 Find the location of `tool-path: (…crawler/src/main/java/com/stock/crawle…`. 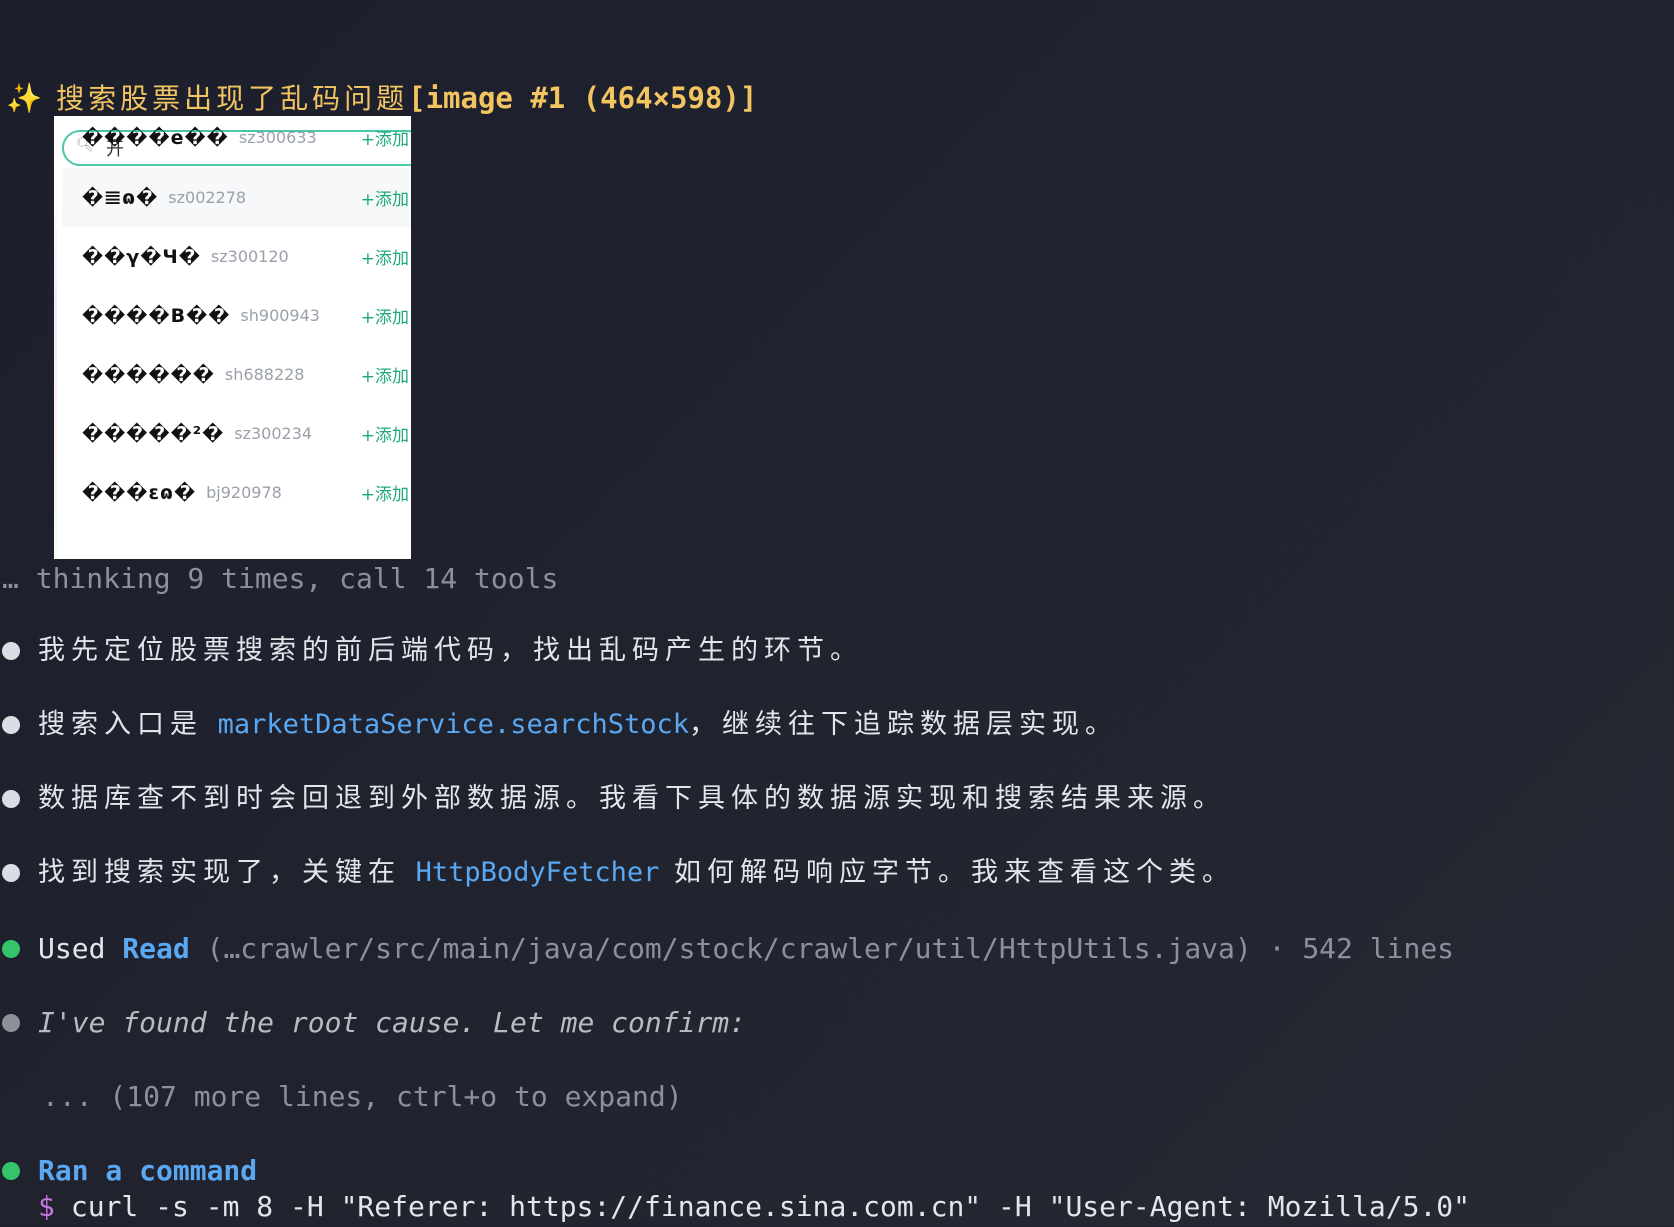

tool-path: (…crawler/src/main/java/com/stock/crawle… is located at coordinates (830, 948).